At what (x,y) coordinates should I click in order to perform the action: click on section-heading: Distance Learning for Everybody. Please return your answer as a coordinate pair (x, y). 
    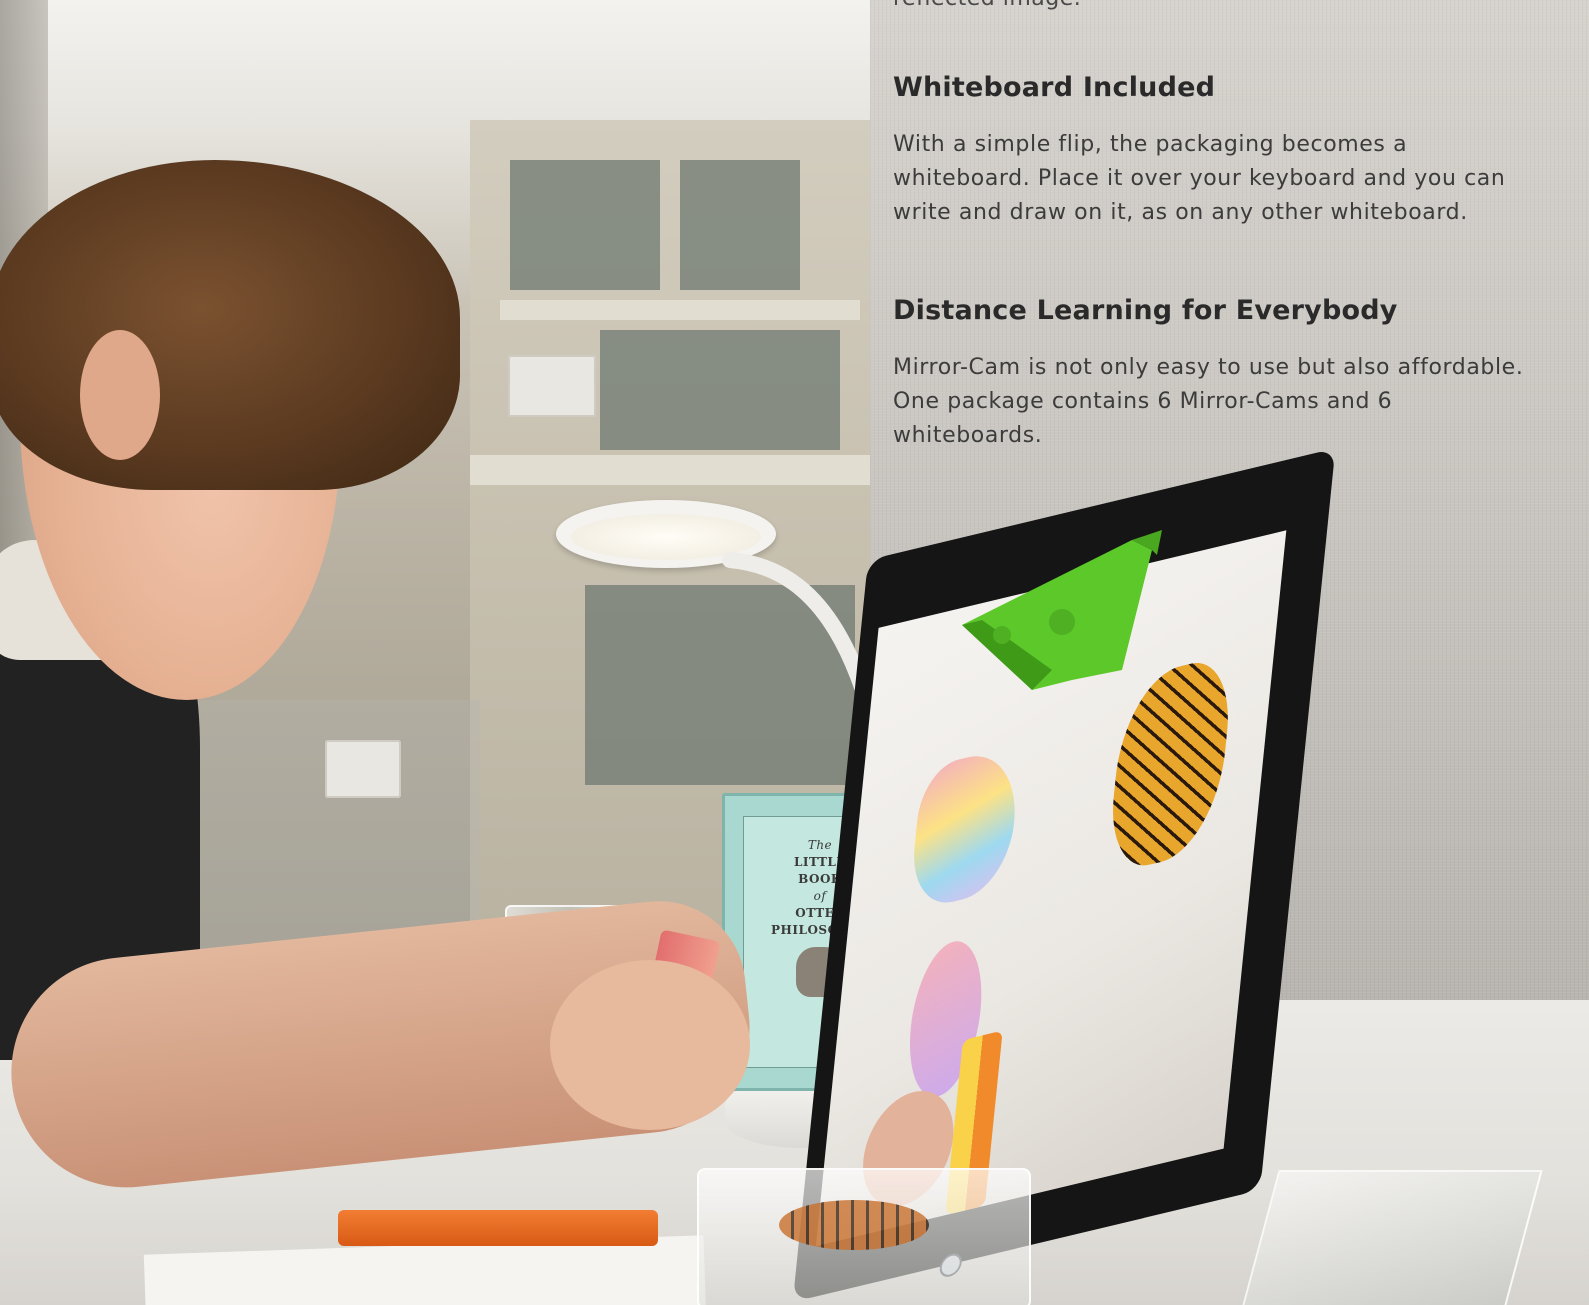
    Looking at the image, I should click on (1145, 310).